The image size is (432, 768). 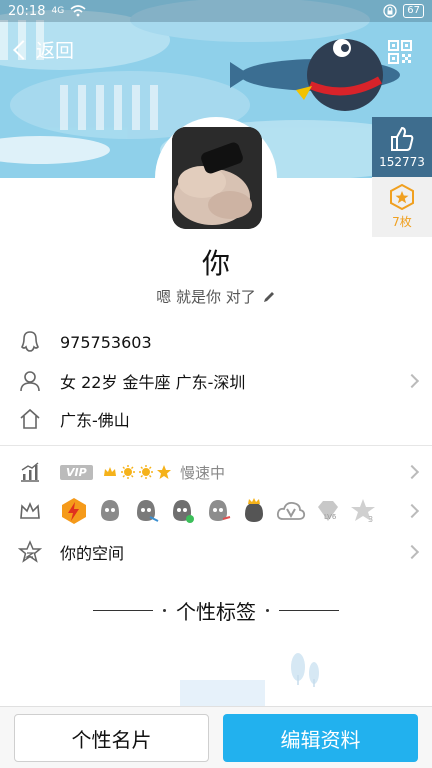 What do you see at coordinates (206, 297) in the screenshot?
I see `signature-text: 嗯 就是你 对了` at bounding box center [206, 297].